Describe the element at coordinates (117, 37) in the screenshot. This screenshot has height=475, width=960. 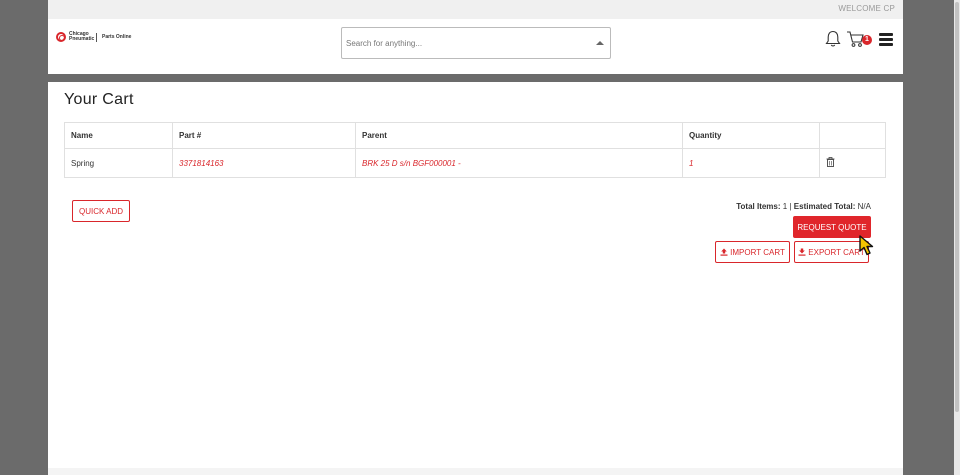
I see `logo-subtitle: Parts Online` at that location.